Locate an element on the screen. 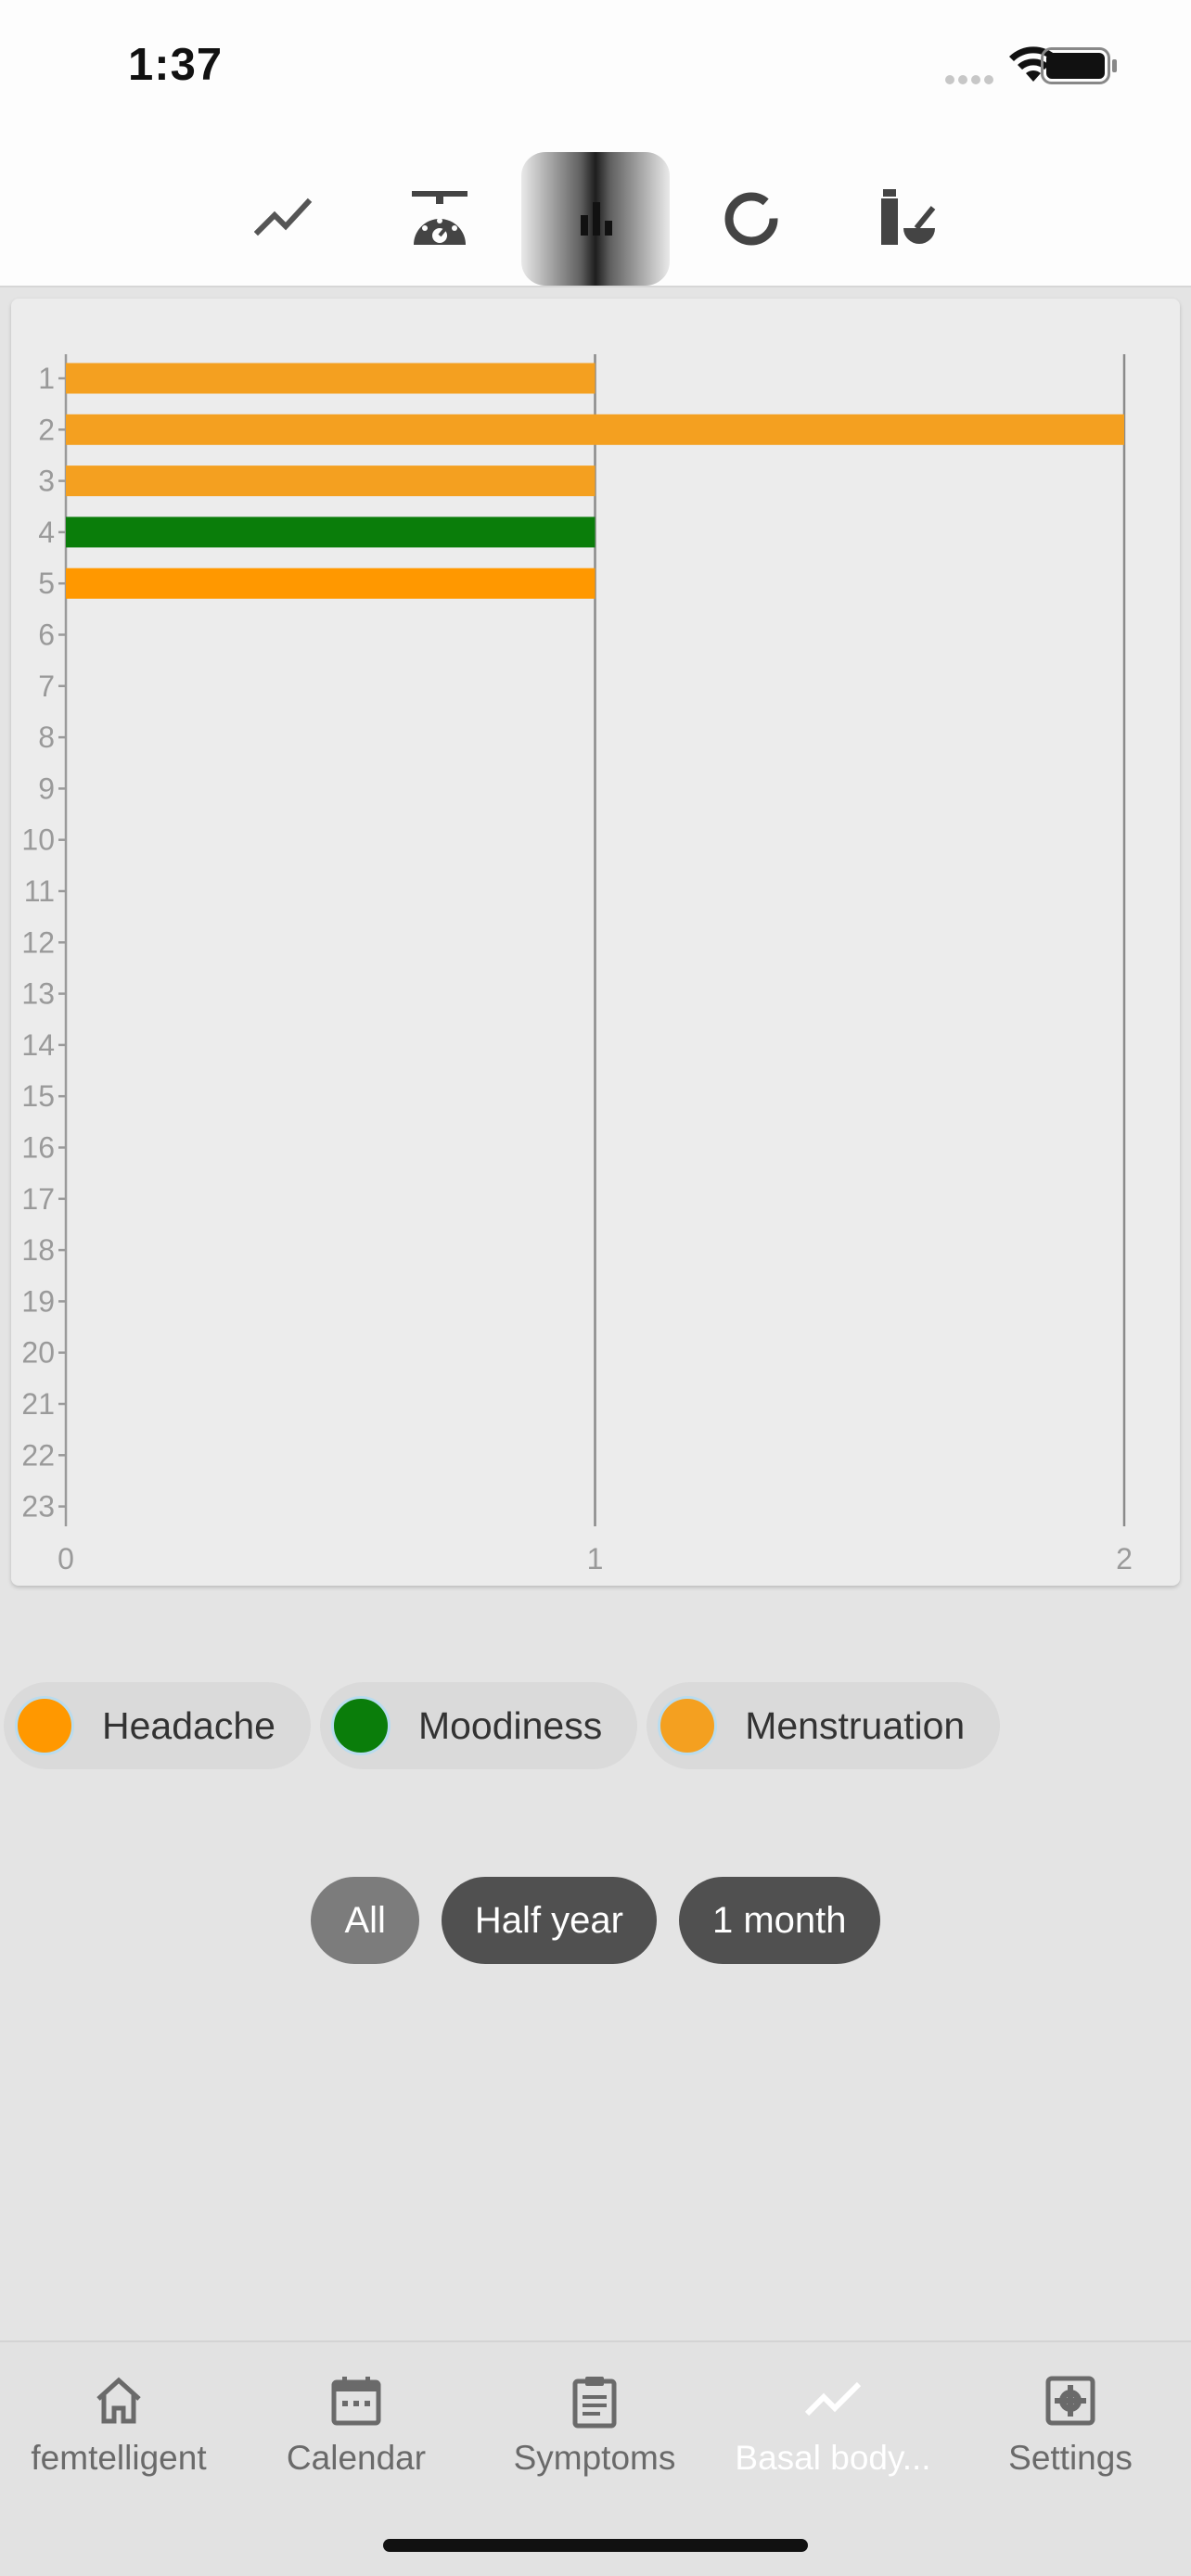  clipboard-icon is located at coordinates (594, 2403).